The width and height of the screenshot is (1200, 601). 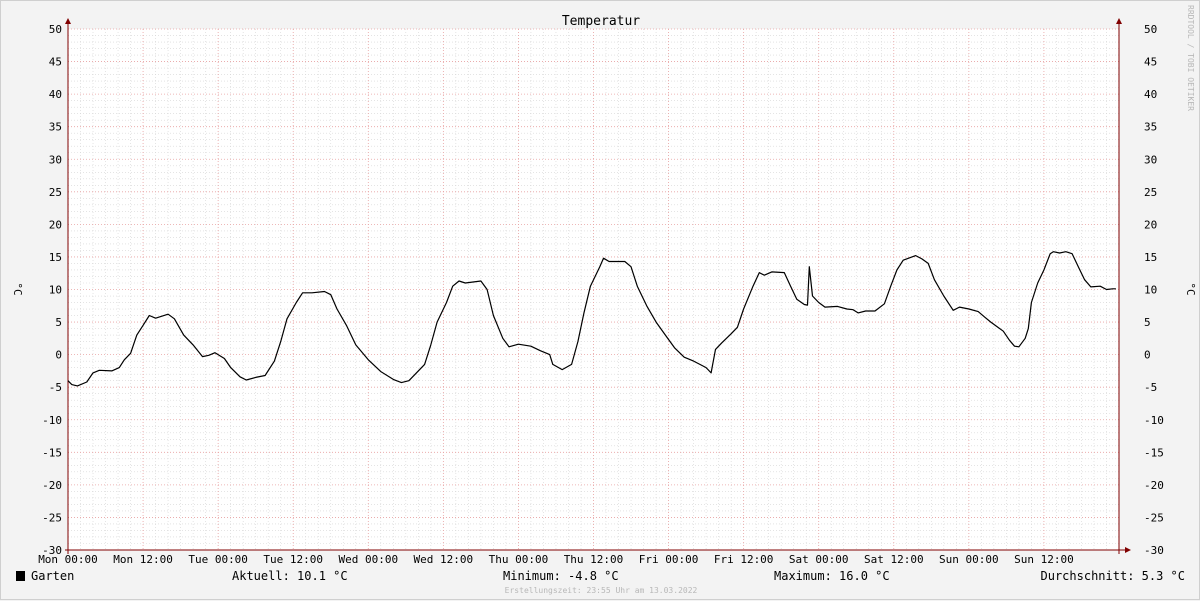 What do you see at coordinates (218, 559) in the screenshot?
I see `x-tick-label: Tue 00:00` at bounding box center [218, 559].